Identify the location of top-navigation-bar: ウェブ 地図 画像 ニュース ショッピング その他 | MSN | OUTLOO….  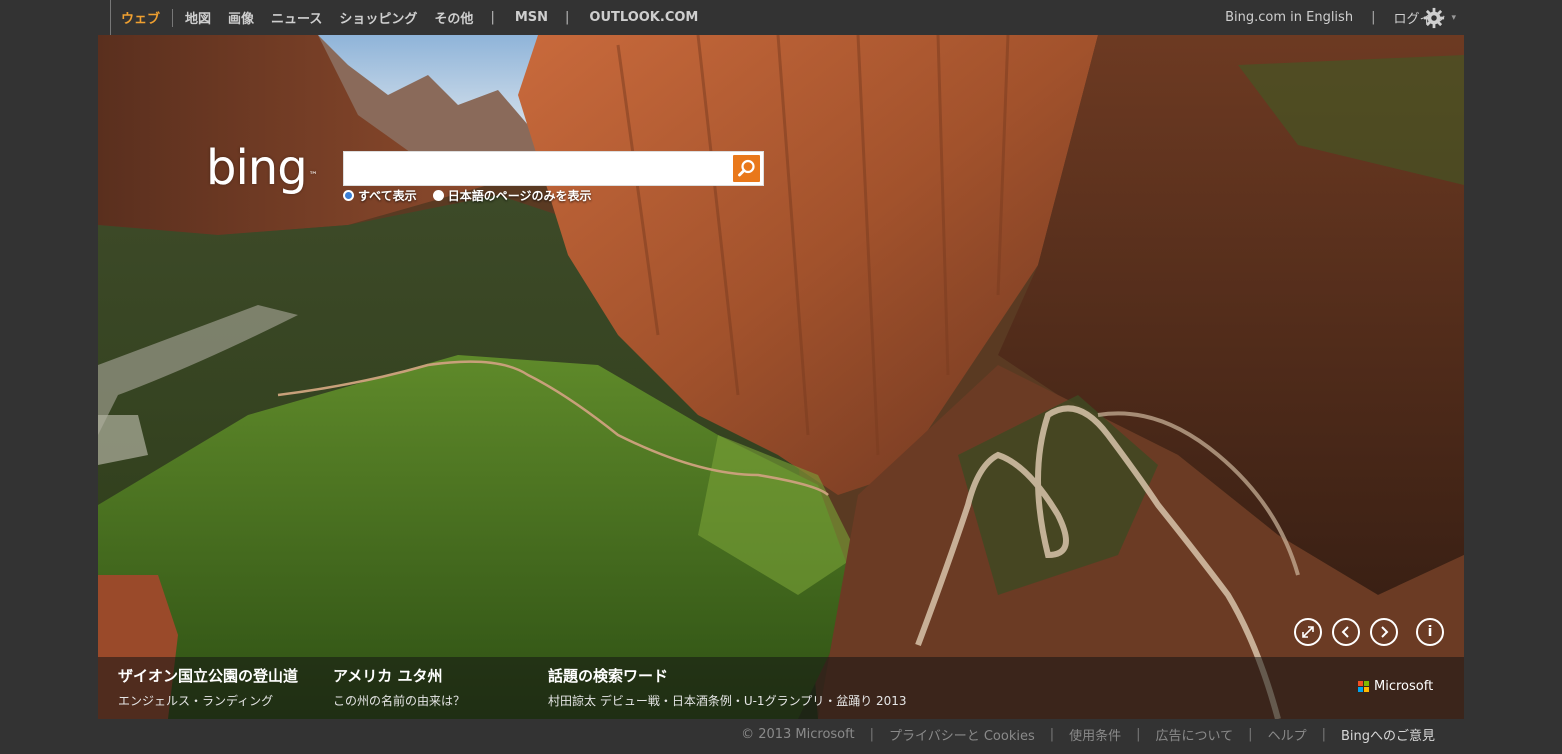
(781, 17).